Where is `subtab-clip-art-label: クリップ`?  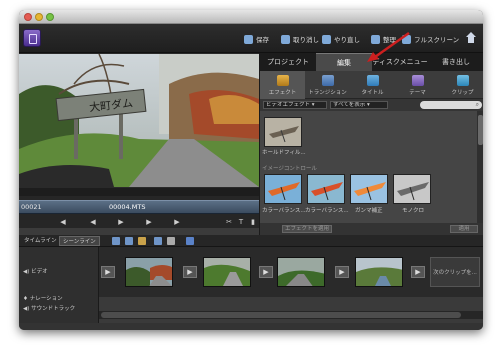 subtab-clip-art-label: クリップ is located at coordinates (462, 93).